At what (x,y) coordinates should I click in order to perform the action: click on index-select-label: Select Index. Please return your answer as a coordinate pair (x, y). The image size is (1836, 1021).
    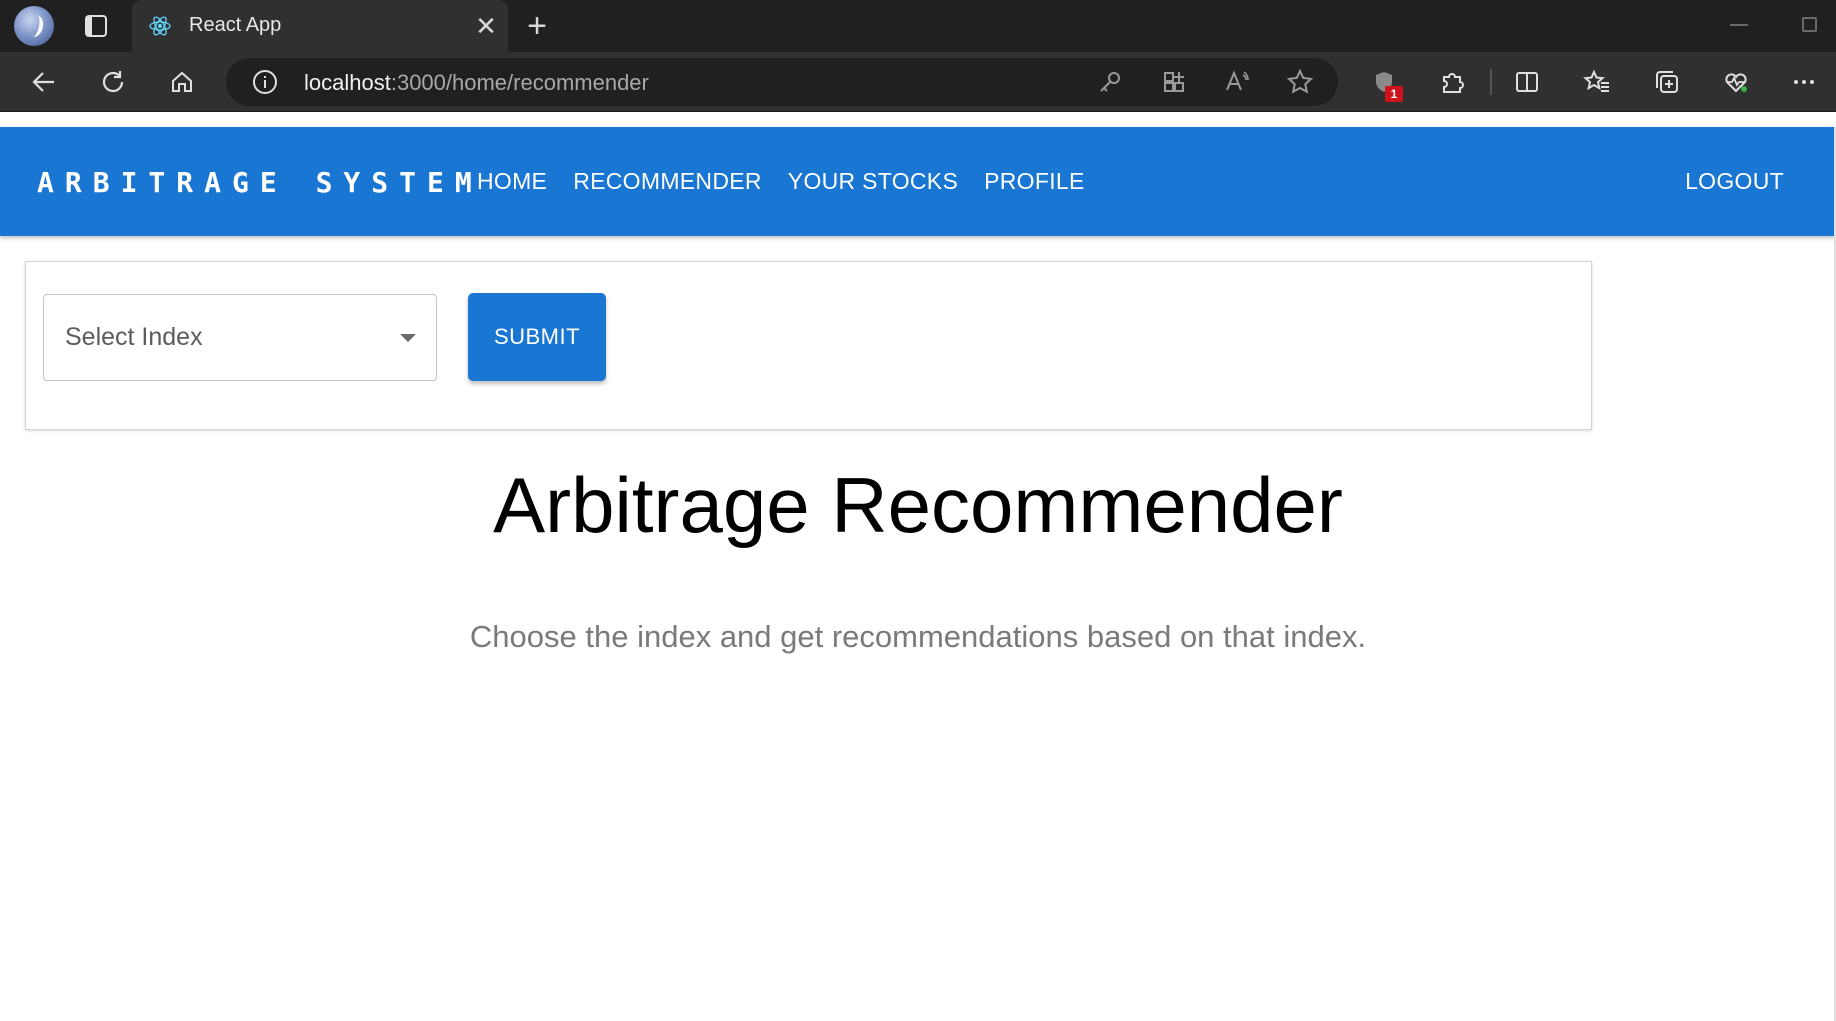
    Looking at the image, I should click on (134, 337).